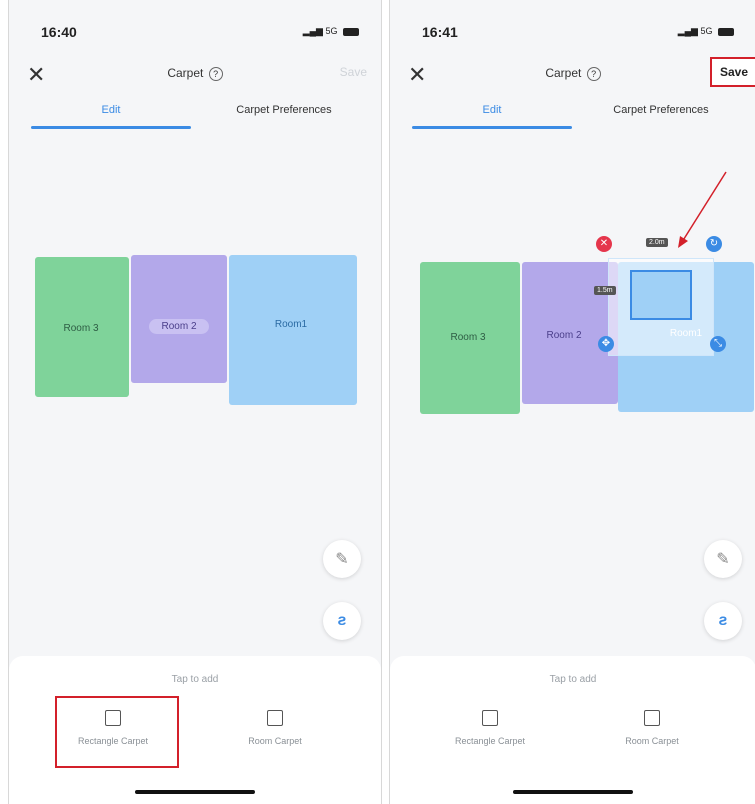 The image size is (755, 804). What do you see at coordinates (195, 32) in the screenshot?
I see `status-bar: 16:40 ▂▄▆ 5G` at bounding box center [195, 32].